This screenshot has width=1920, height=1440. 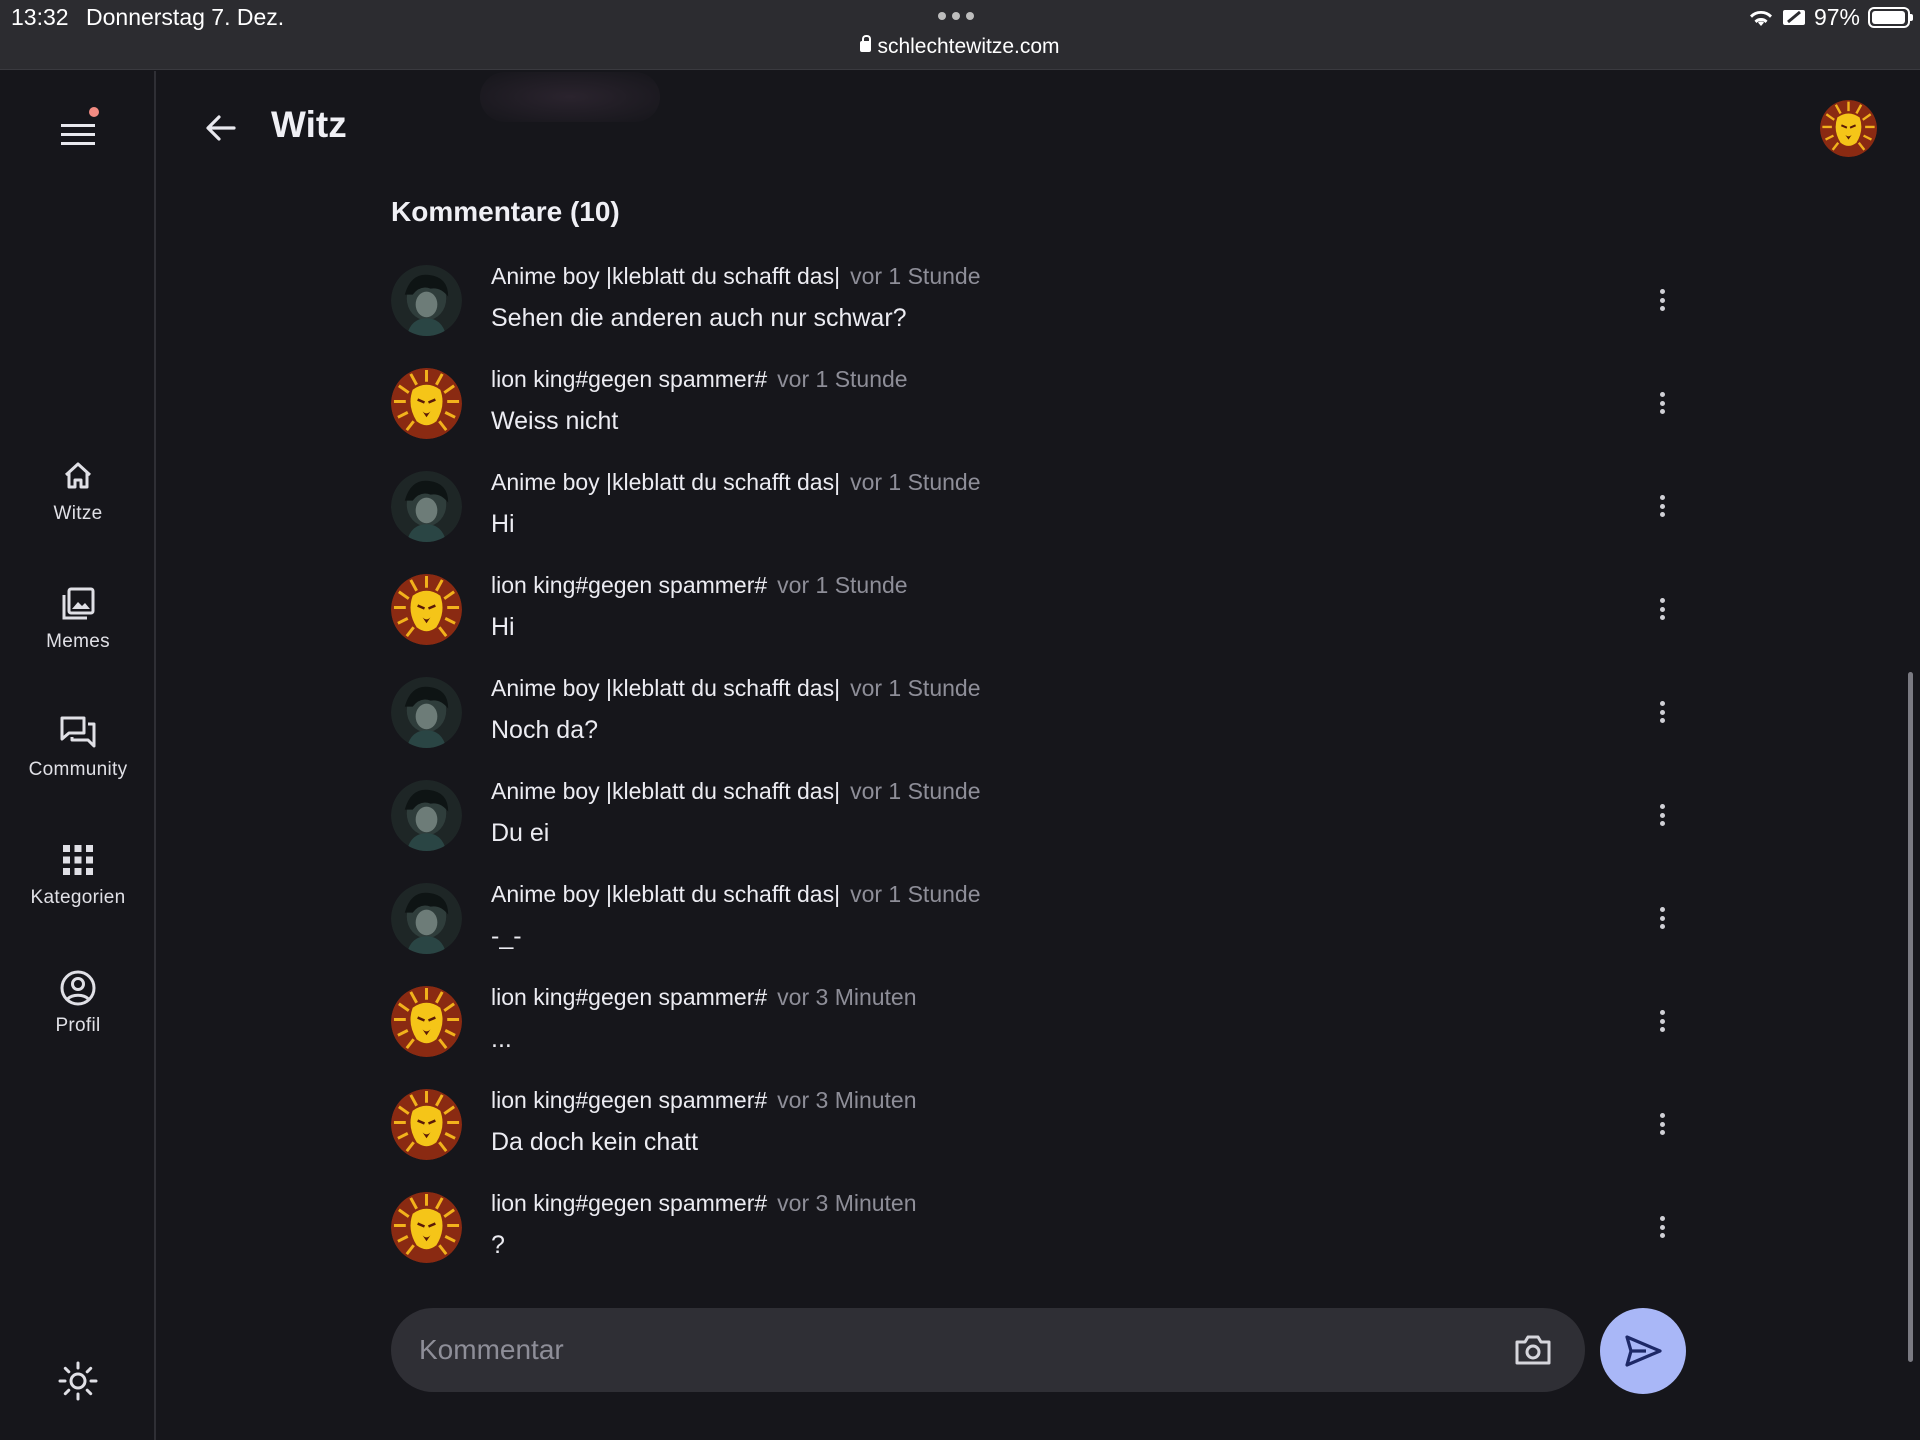 I want to click on sidebar-item-memes: Memes, so click(x=78, y=618).